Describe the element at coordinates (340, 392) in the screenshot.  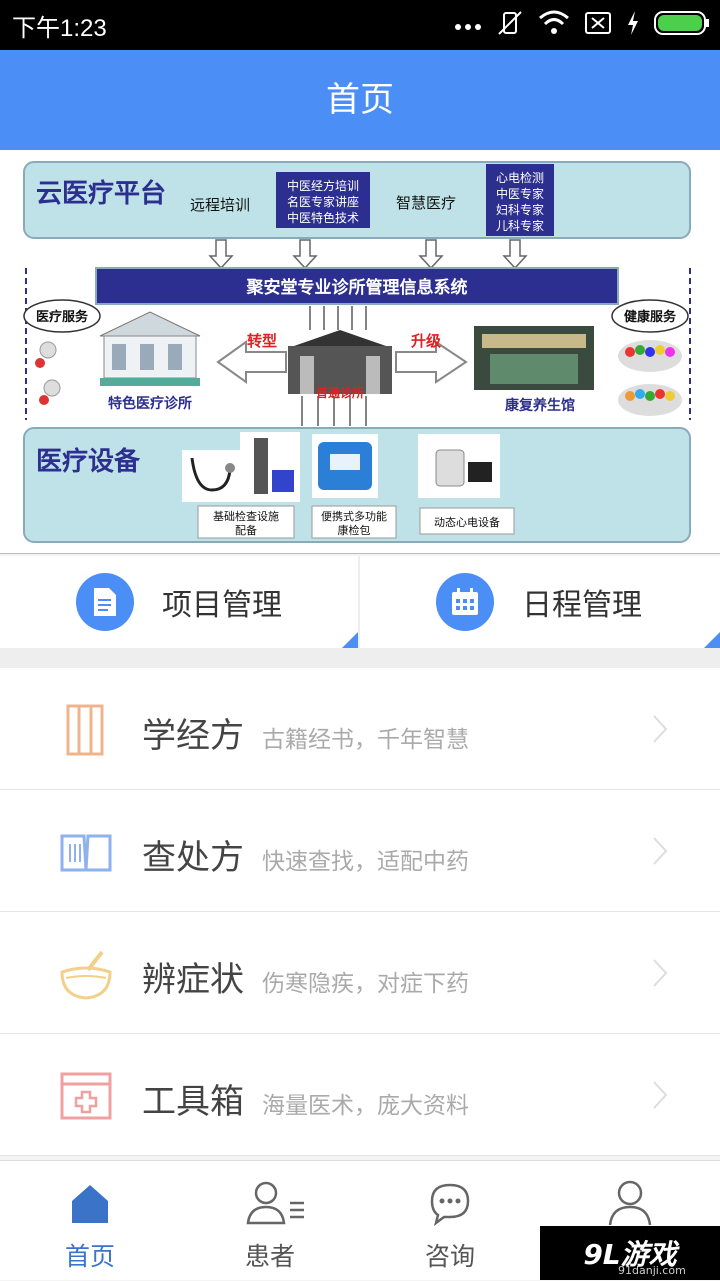
I see `banner-clinic-normal: 普通诊所` at that location.